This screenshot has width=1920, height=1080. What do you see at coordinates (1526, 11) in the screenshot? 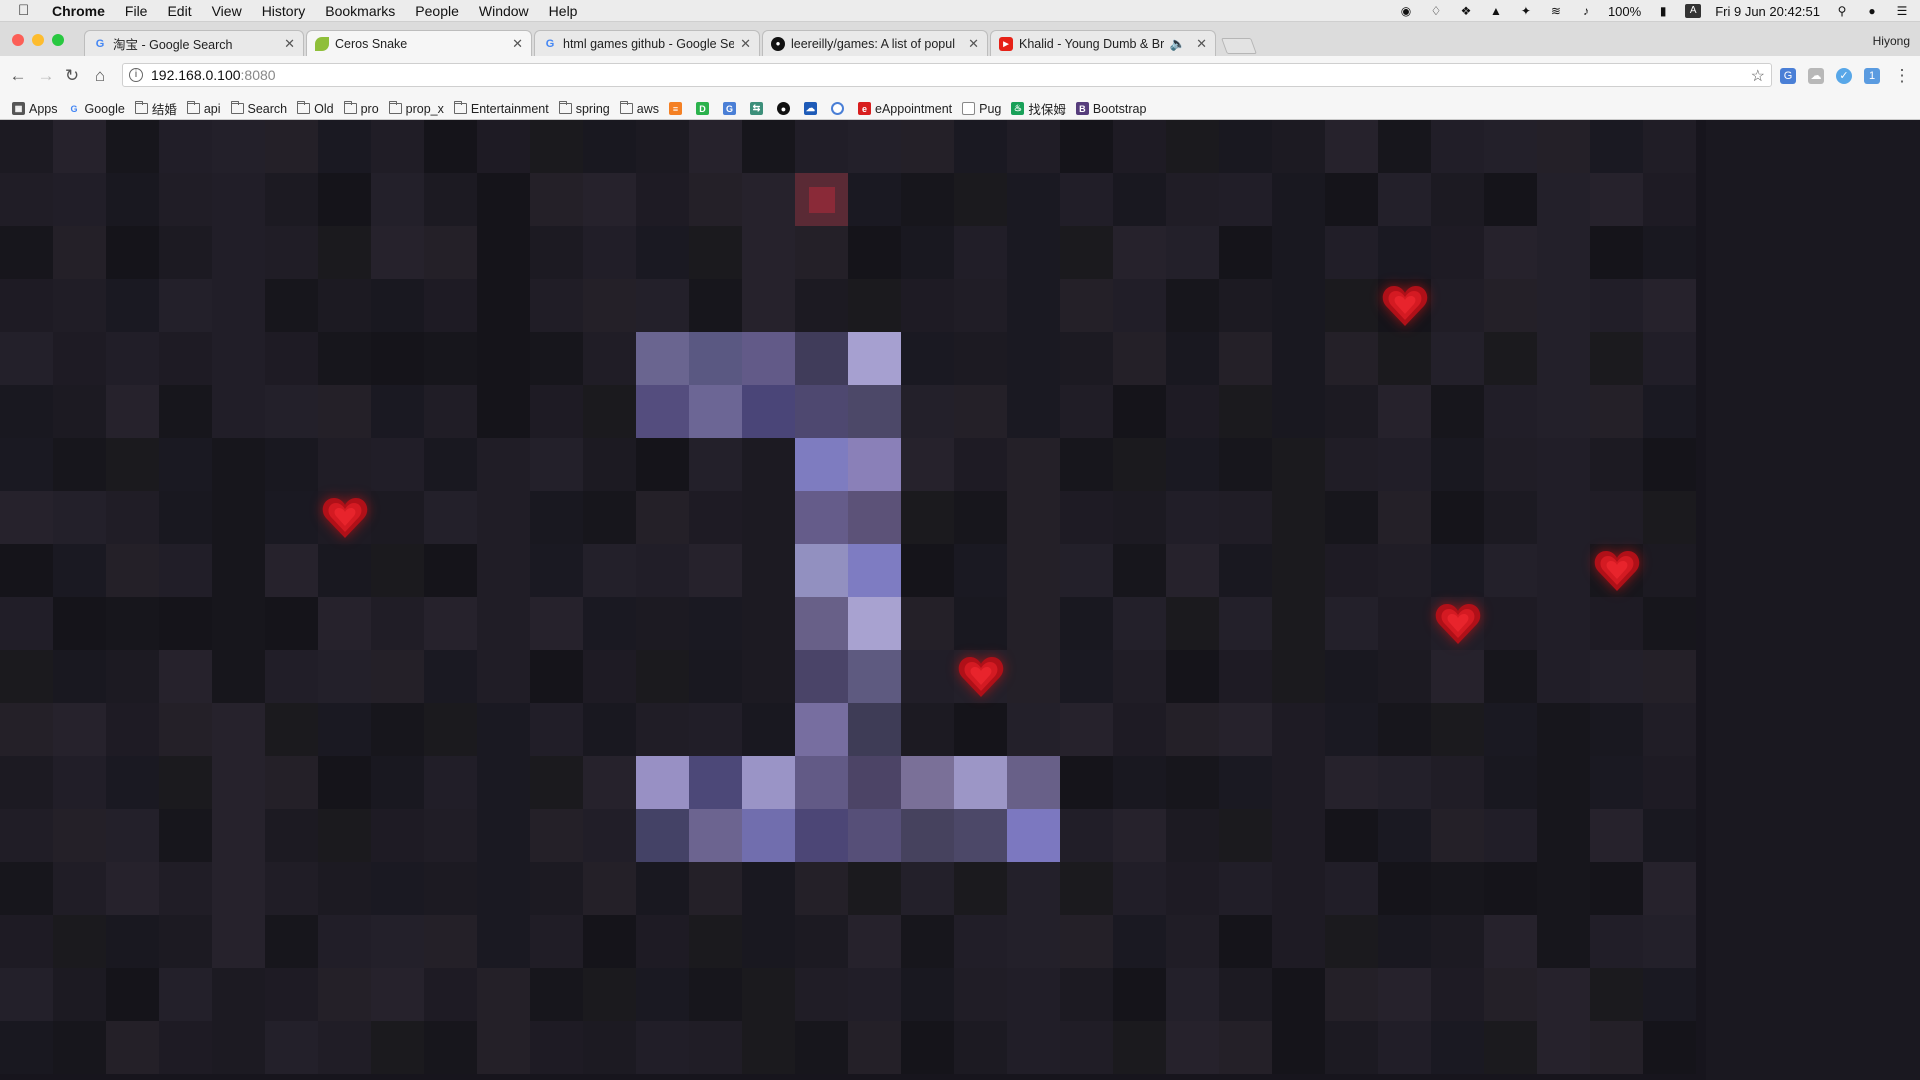
I see `bird-icon: ✦` at bounding box center [1526, 11].